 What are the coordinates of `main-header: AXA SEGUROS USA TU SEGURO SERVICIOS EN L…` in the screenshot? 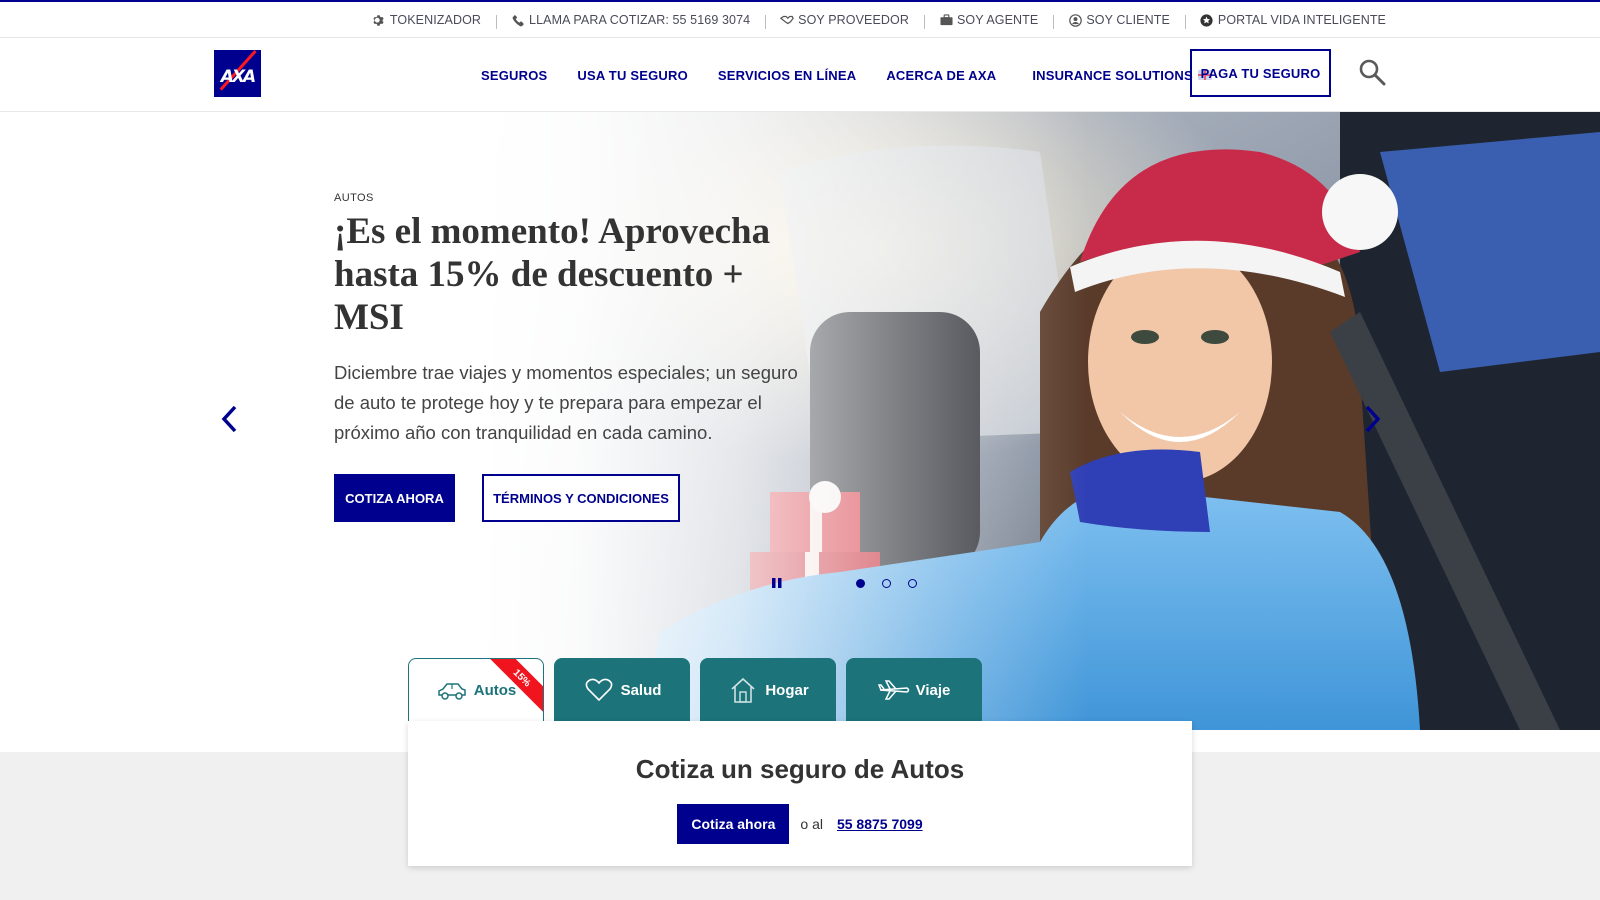 It's located at (800, 75).